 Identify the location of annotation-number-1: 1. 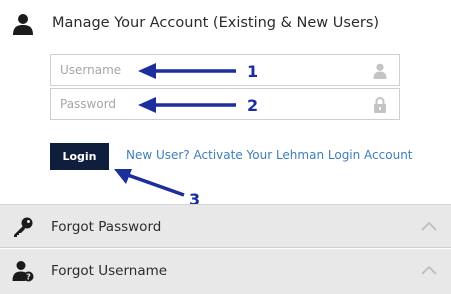
(253, 71).